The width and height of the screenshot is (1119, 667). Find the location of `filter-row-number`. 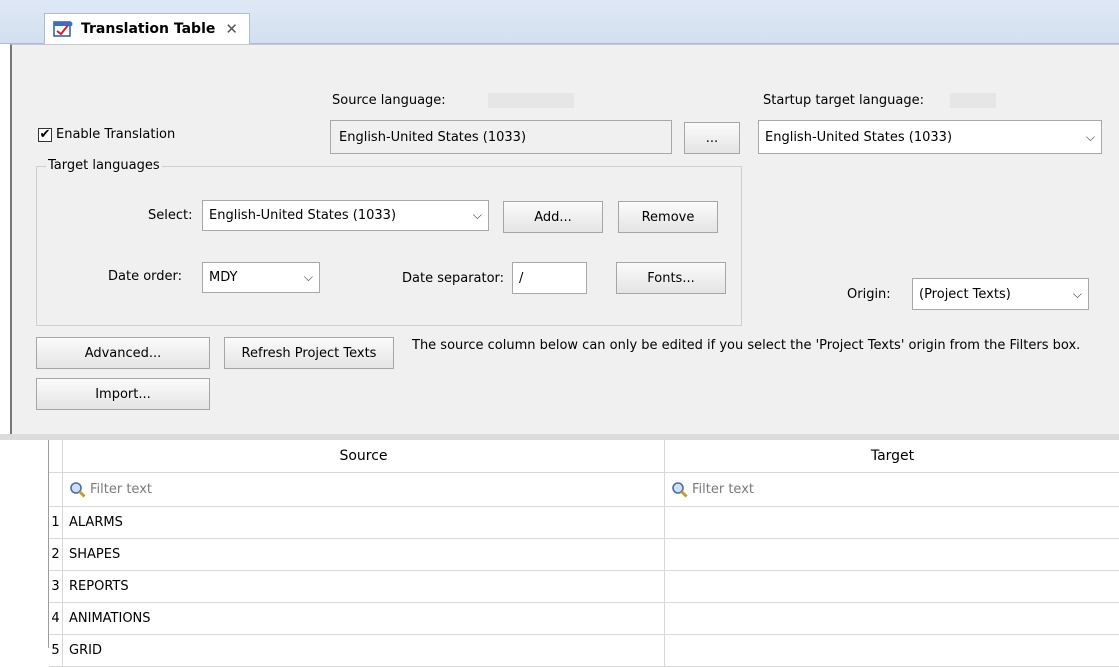

filter-row-number is located at coordinates (55, 489).